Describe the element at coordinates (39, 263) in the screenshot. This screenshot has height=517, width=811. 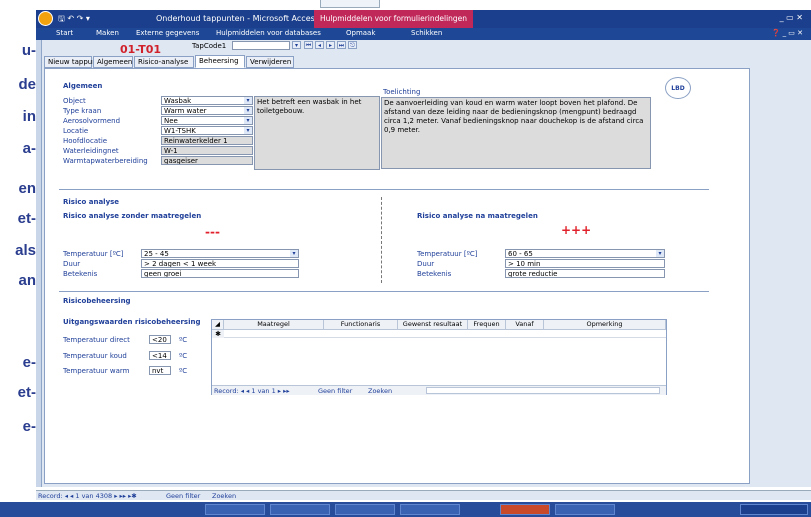
I see `record-selector-bar` at that location.